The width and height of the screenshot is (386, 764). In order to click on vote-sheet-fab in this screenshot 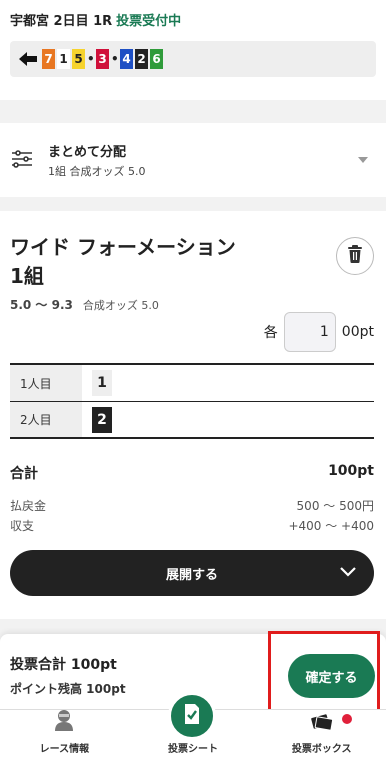, I will do `click(192, 716)`.